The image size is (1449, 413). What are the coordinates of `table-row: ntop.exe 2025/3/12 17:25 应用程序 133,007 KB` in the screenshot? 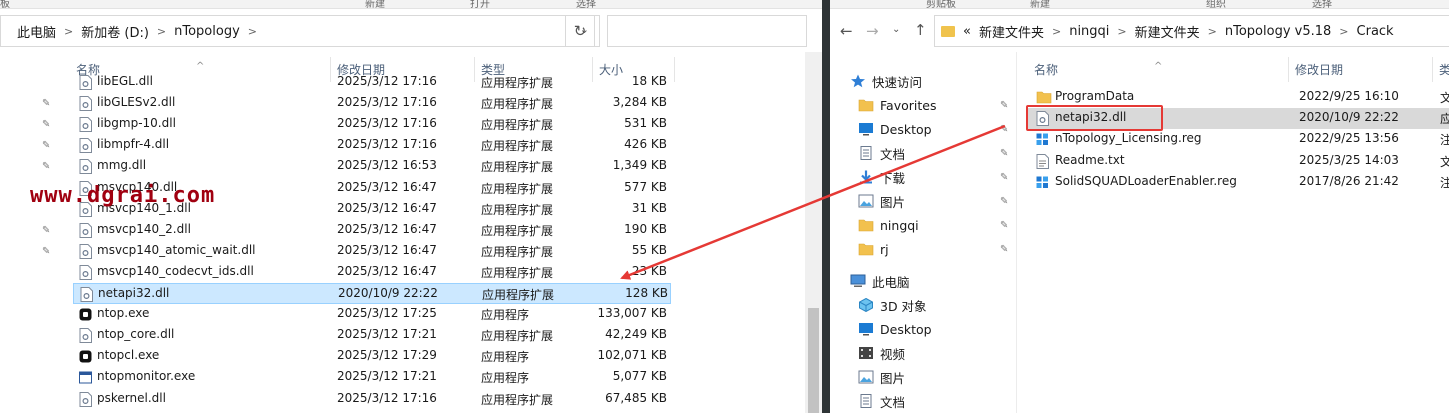 It's located at (372, 314).